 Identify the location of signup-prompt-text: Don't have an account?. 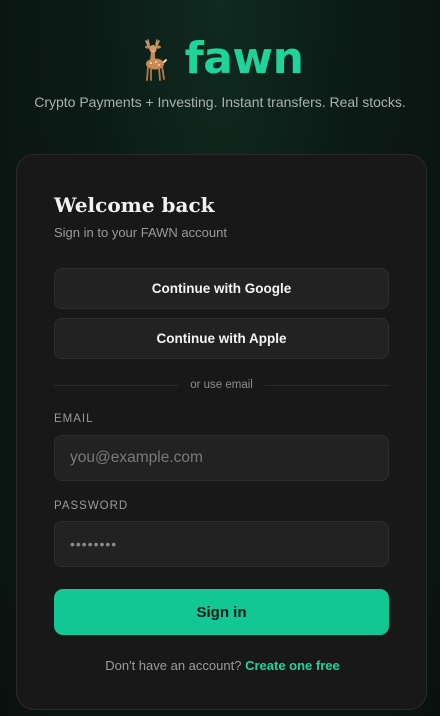
(173, 665).